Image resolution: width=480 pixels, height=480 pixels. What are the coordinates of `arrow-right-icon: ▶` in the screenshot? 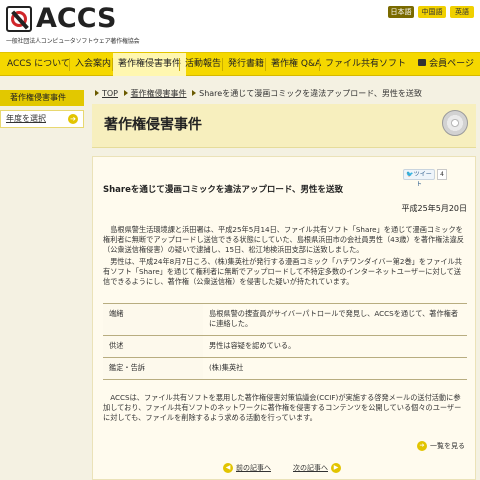 It's located at (336, 468).